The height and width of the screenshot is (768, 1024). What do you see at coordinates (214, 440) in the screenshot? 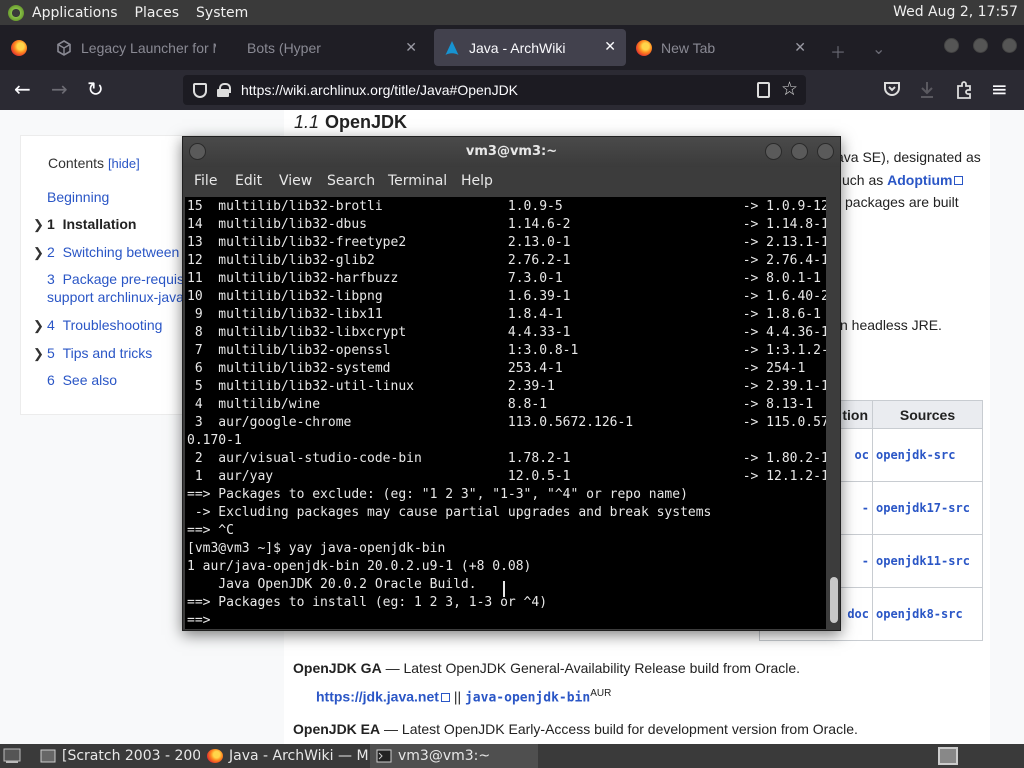
I see `terminal-line: 0.170-1` at bounding box center [214, 440].